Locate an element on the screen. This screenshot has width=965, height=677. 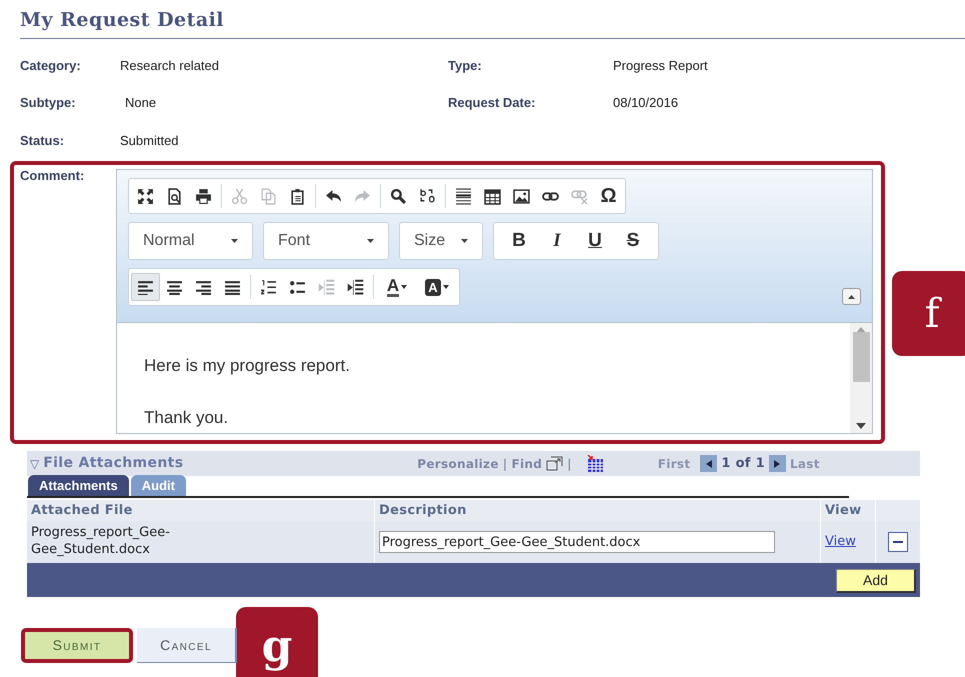
justify-icon is located at coordinates (232, 287).